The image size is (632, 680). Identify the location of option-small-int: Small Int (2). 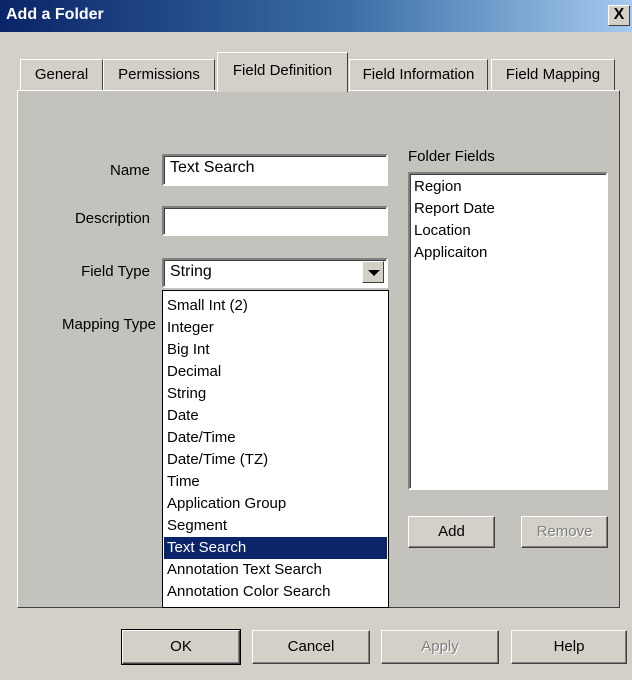
(275, 306).